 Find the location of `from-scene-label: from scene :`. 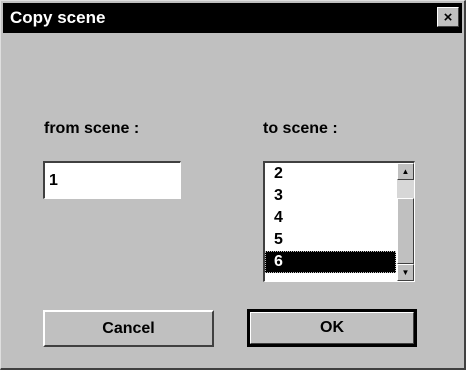

from-scene-label: from scene : is located at coordinates (92, 128).